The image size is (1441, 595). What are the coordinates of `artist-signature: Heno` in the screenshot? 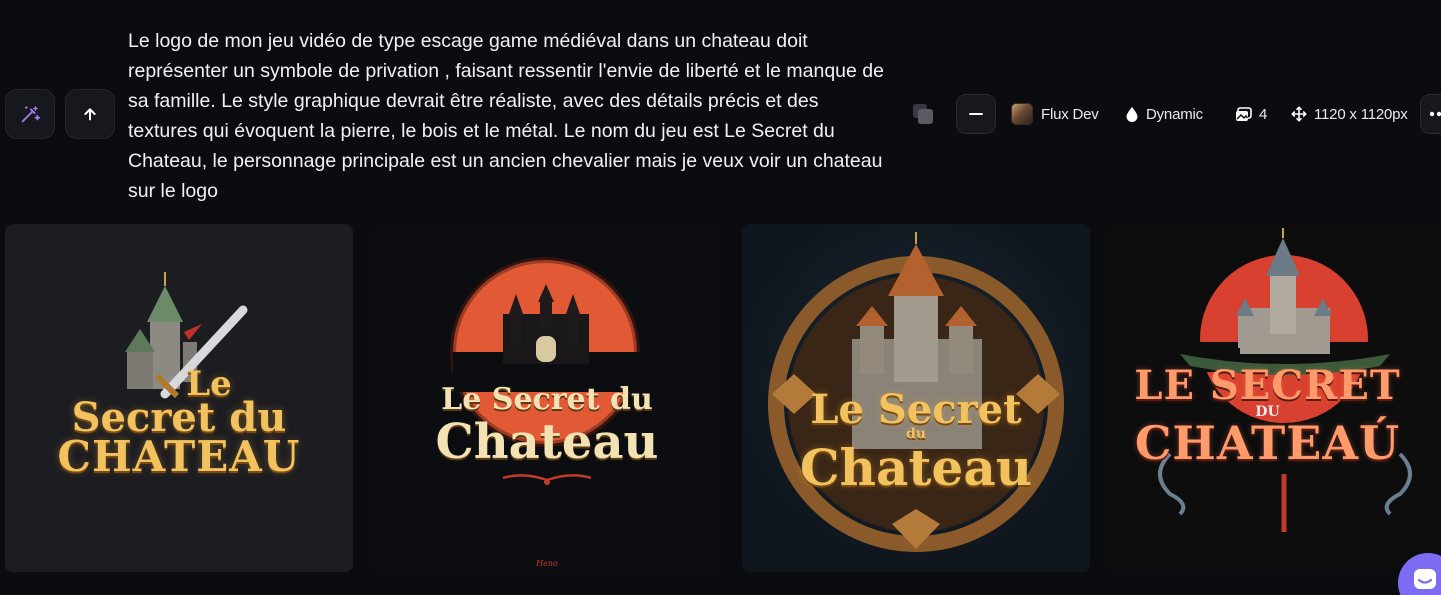 It's located at (547, 563).